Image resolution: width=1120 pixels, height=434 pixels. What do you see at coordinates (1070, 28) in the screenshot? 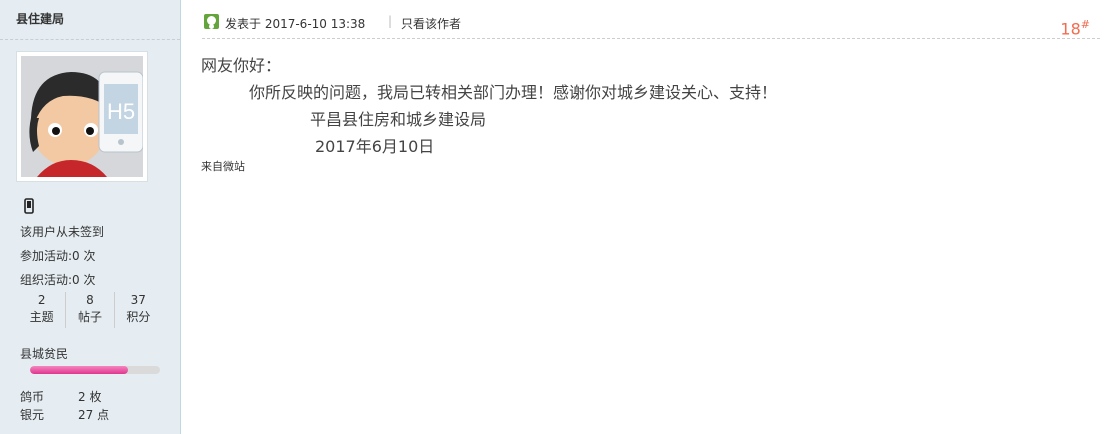
I see `floor-number-value: 18` at bounding box center [1070, 28].